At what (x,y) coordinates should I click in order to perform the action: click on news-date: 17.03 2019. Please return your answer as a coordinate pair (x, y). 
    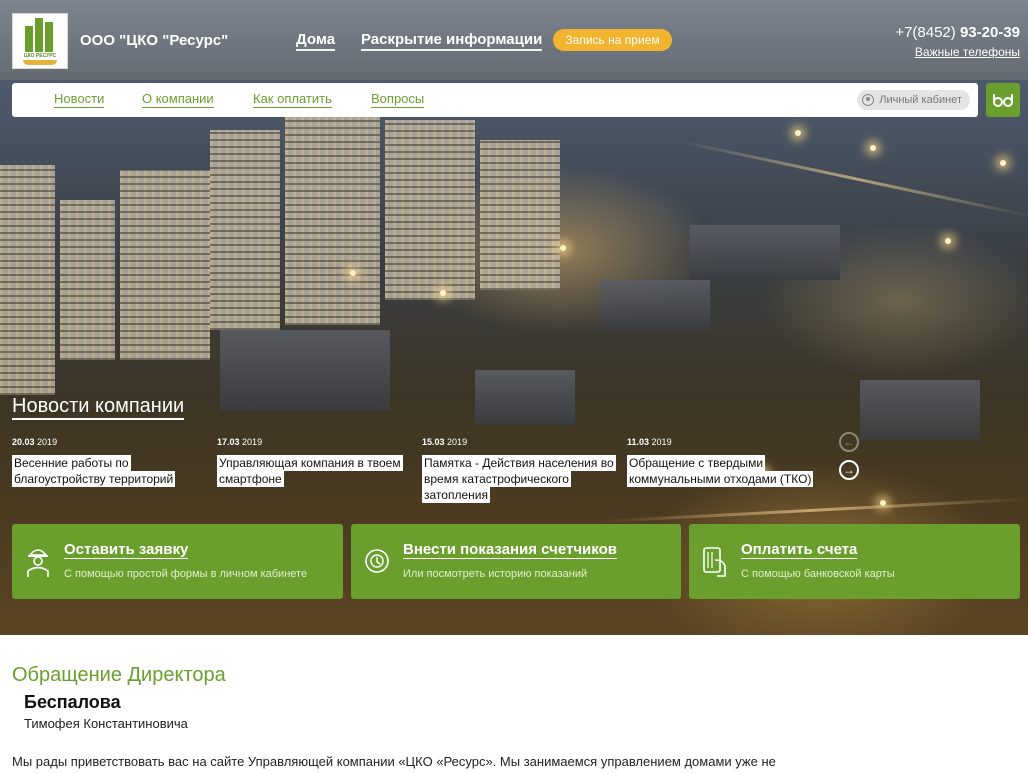
    Looking at the image, I should click on (240, 442).